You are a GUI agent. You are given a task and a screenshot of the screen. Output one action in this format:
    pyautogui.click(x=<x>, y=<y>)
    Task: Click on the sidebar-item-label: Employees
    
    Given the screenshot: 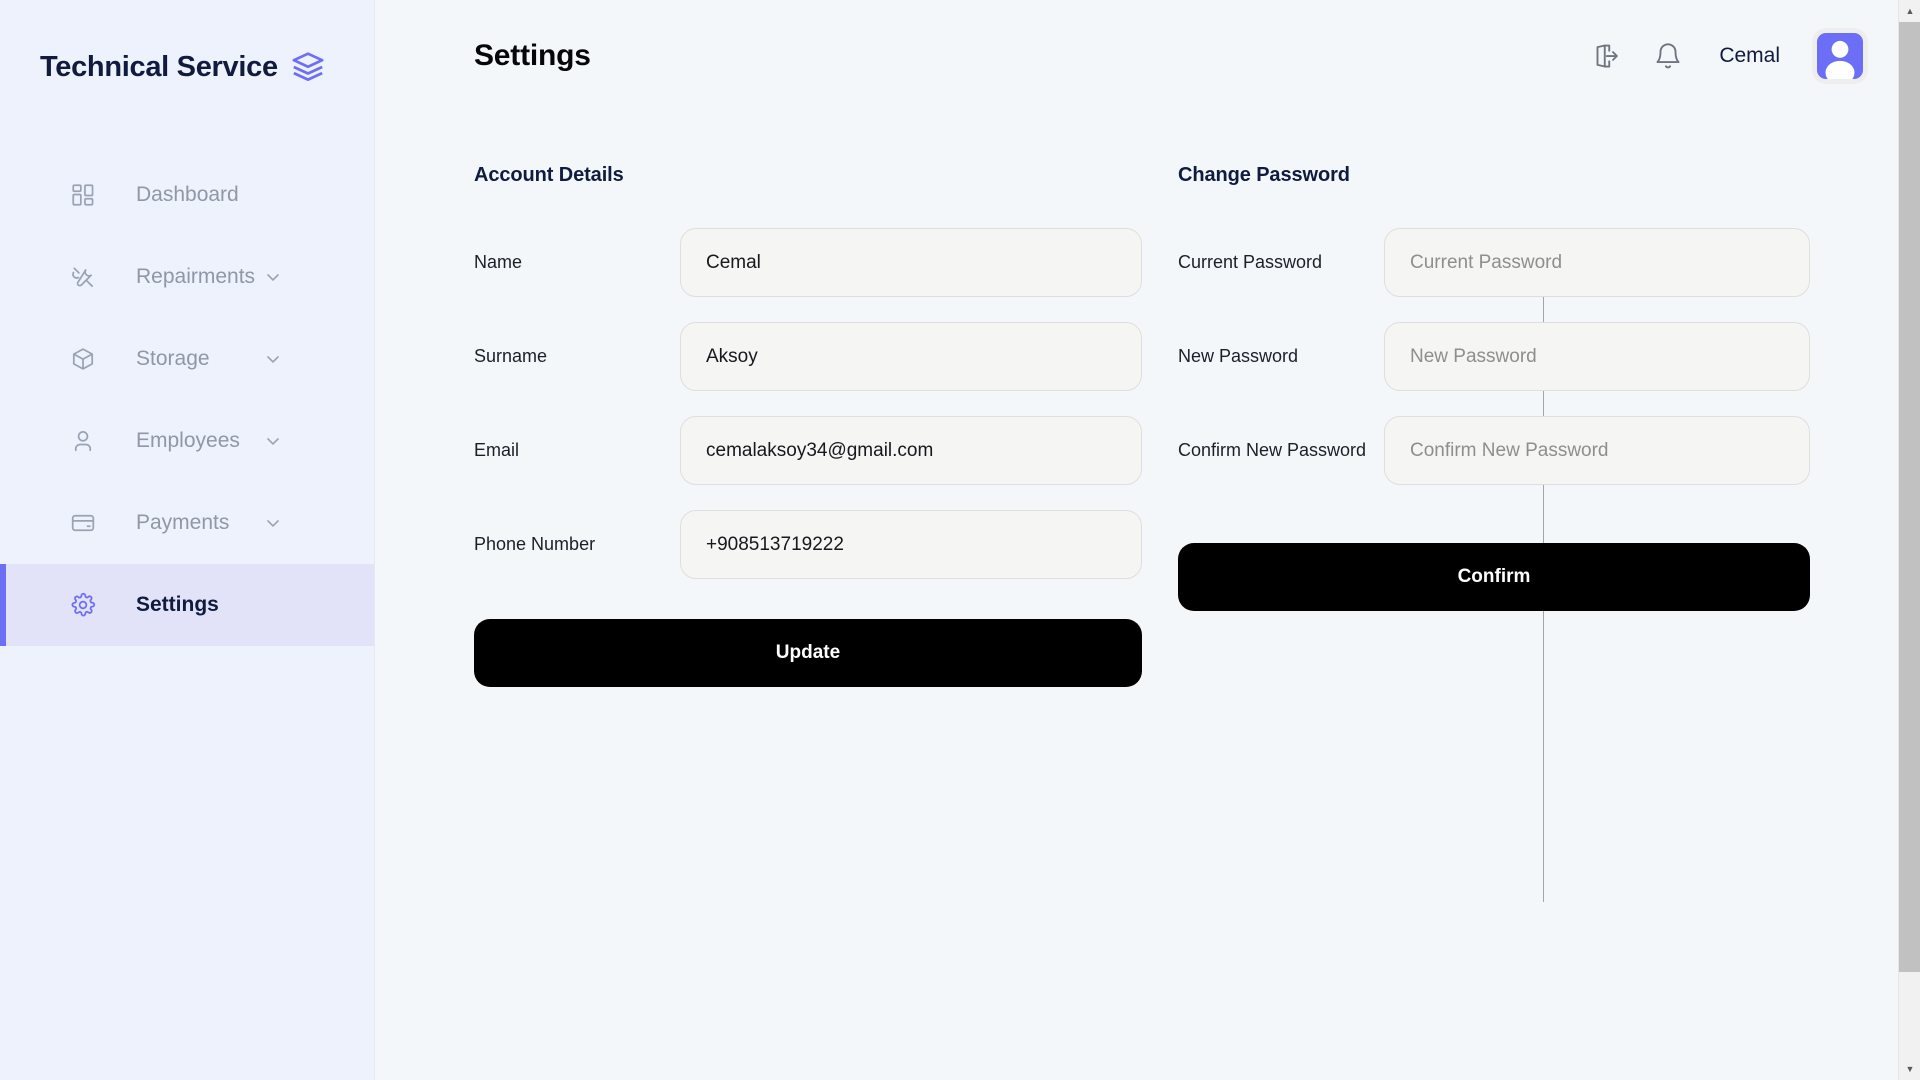 What is the action you would take?
    pyautogui.click(x=188, y=440)
    